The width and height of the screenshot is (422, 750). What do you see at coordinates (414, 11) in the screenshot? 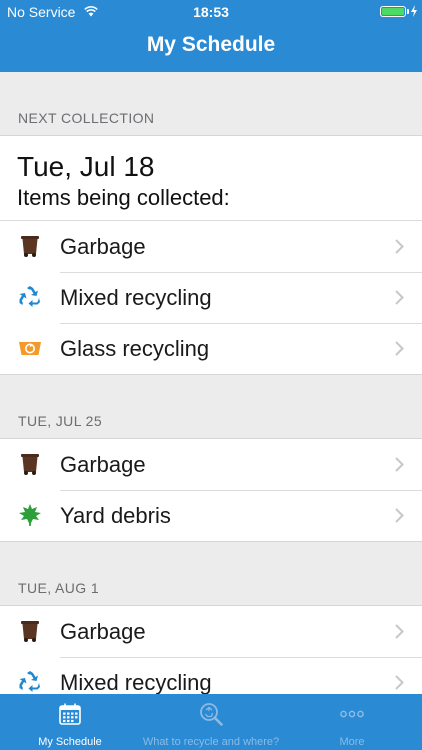
I see `charging-bolt-icon` at bounding box center [414, 11].